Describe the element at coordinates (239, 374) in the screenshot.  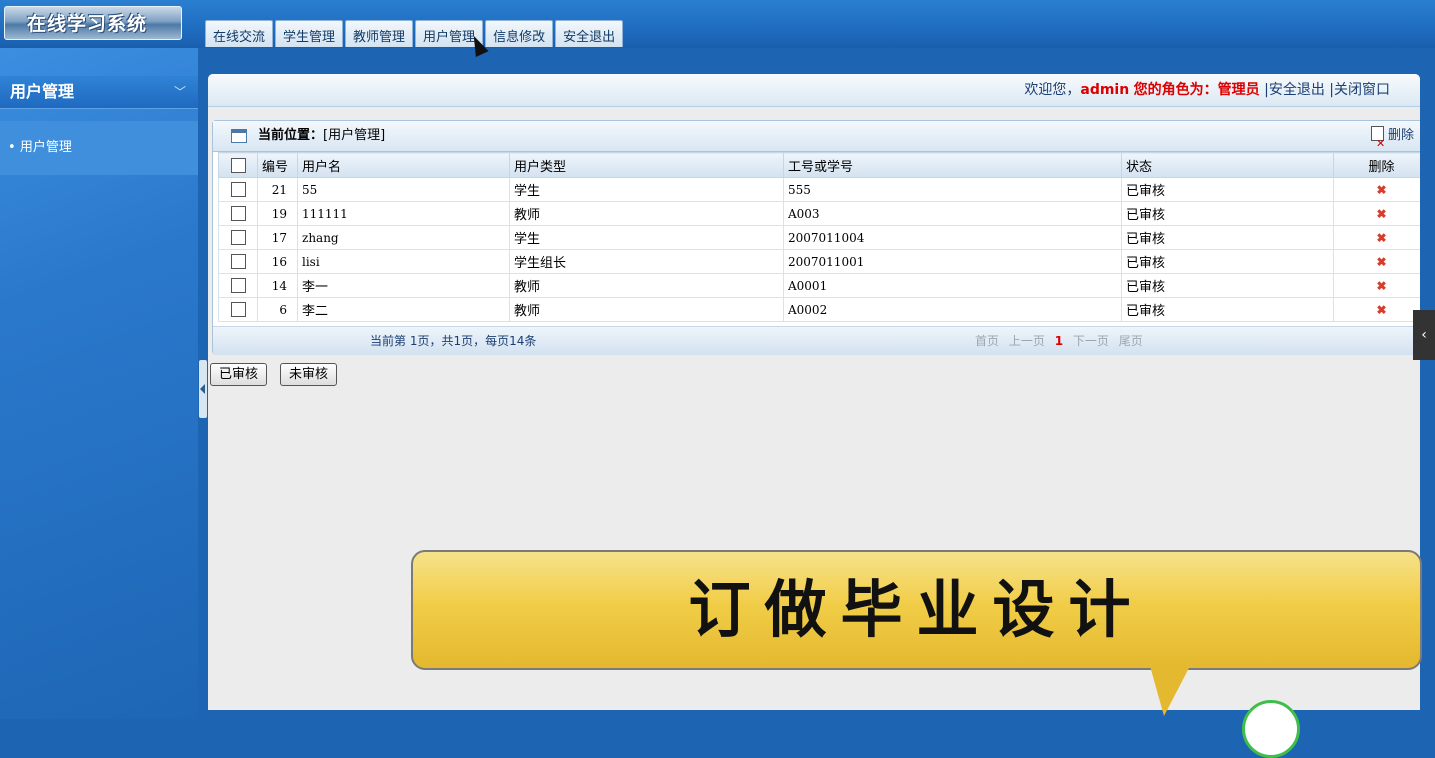
I see `approved-filter-button: 已审核` at that location.